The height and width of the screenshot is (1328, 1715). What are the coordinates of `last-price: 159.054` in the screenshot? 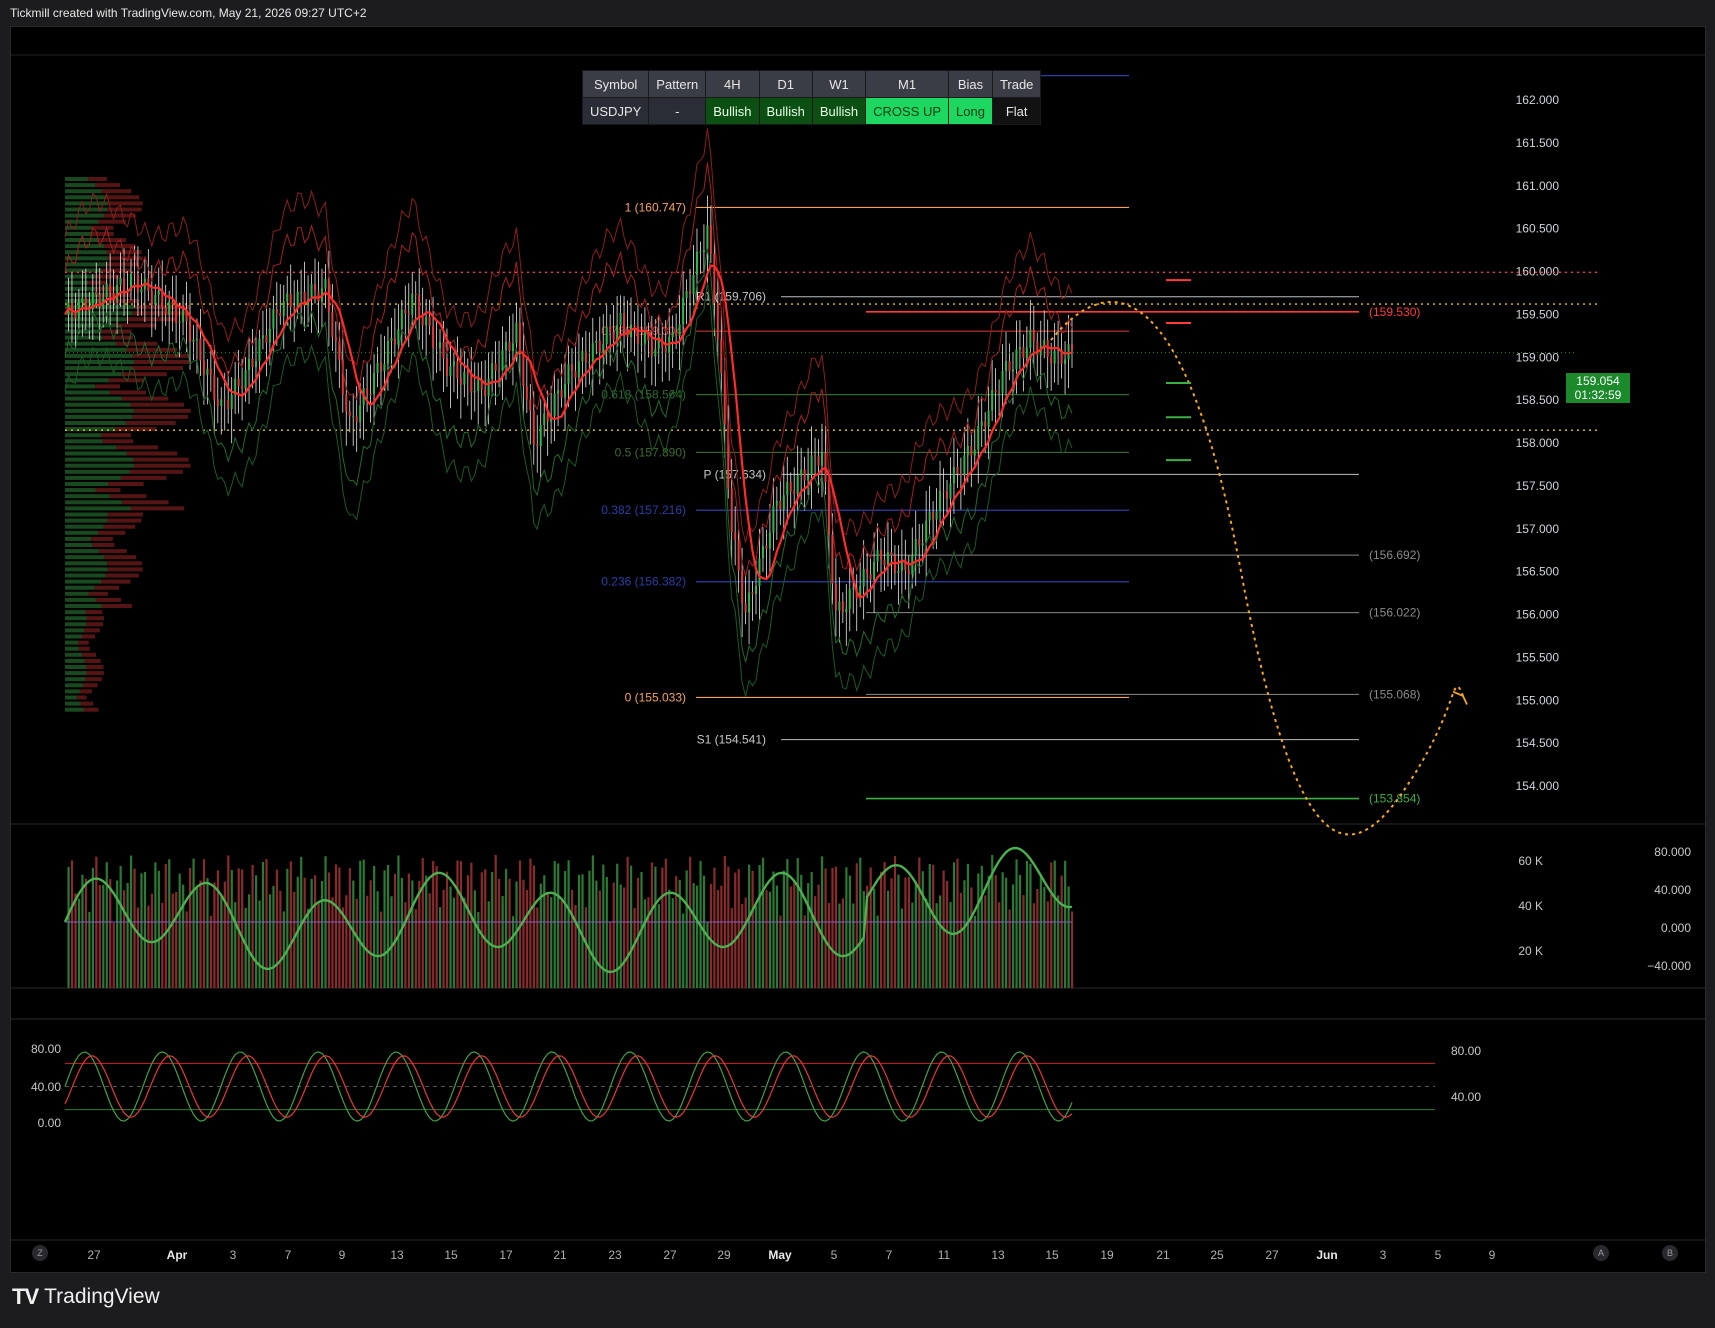 It's located at (1598, 381).